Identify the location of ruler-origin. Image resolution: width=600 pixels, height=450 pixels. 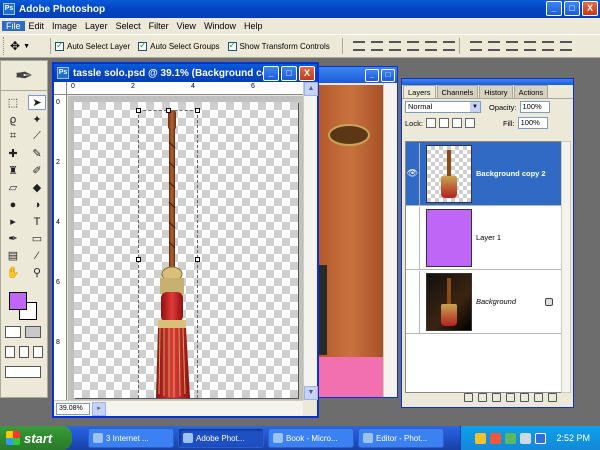
(60, 88).